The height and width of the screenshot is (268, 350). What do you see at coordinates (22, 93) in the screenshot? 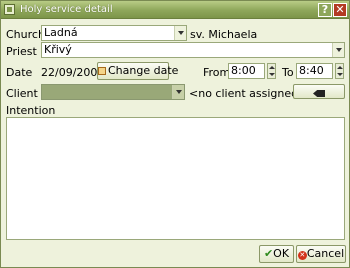
I see `client-label: Client` at bounding box center [22, 93].